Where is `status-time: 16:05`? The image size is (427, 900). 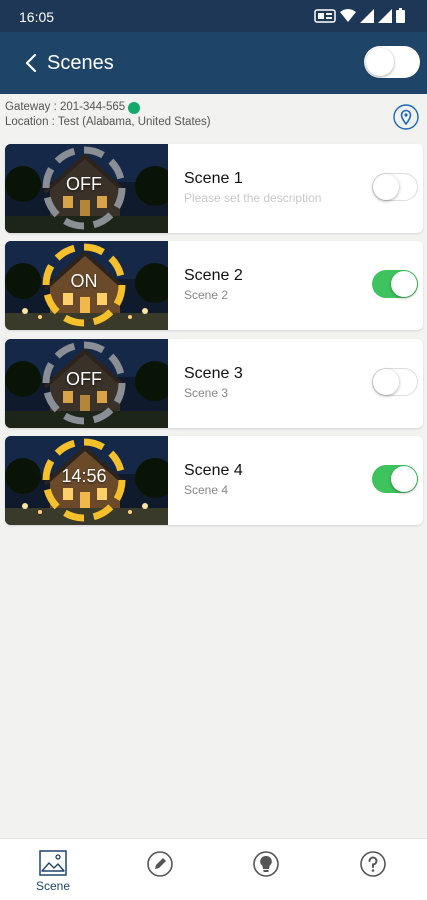 status-time: 16:05 is located at coordinates (37, 17).